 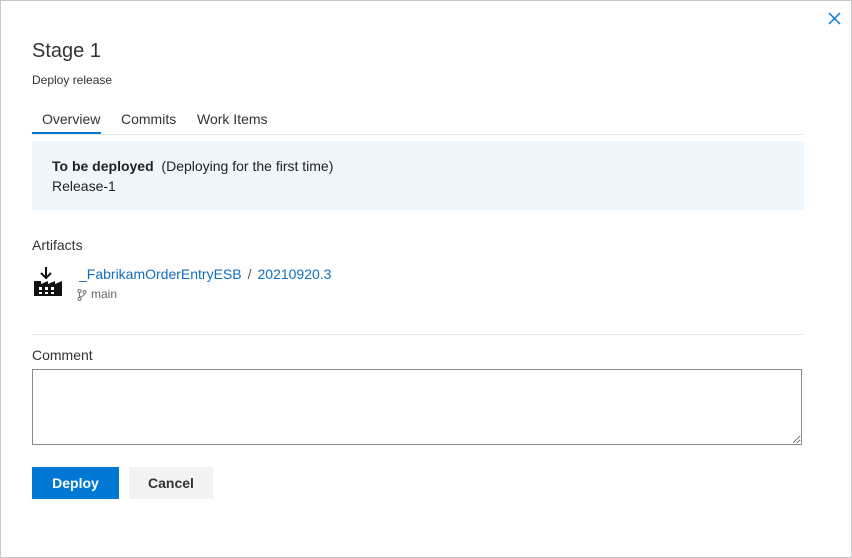 What do you see at coordinates (232, 121) in the screenshot?
I see `tab-work-items: Work Items` at bounding box center [232, 121].